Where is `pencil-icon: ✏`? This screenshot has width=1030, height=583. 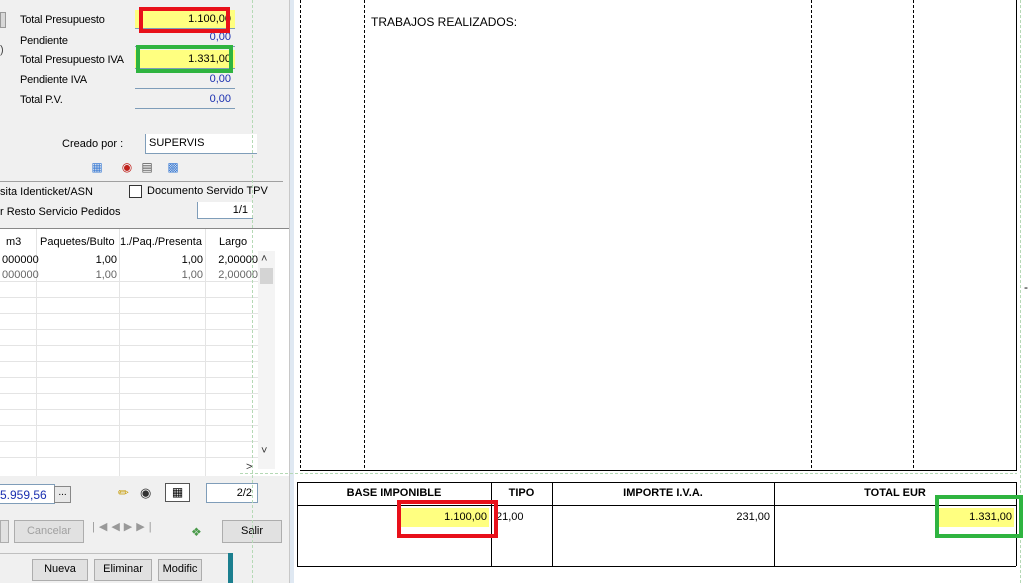 pencil-icon: ✏ is located at coordinates (123, 493).